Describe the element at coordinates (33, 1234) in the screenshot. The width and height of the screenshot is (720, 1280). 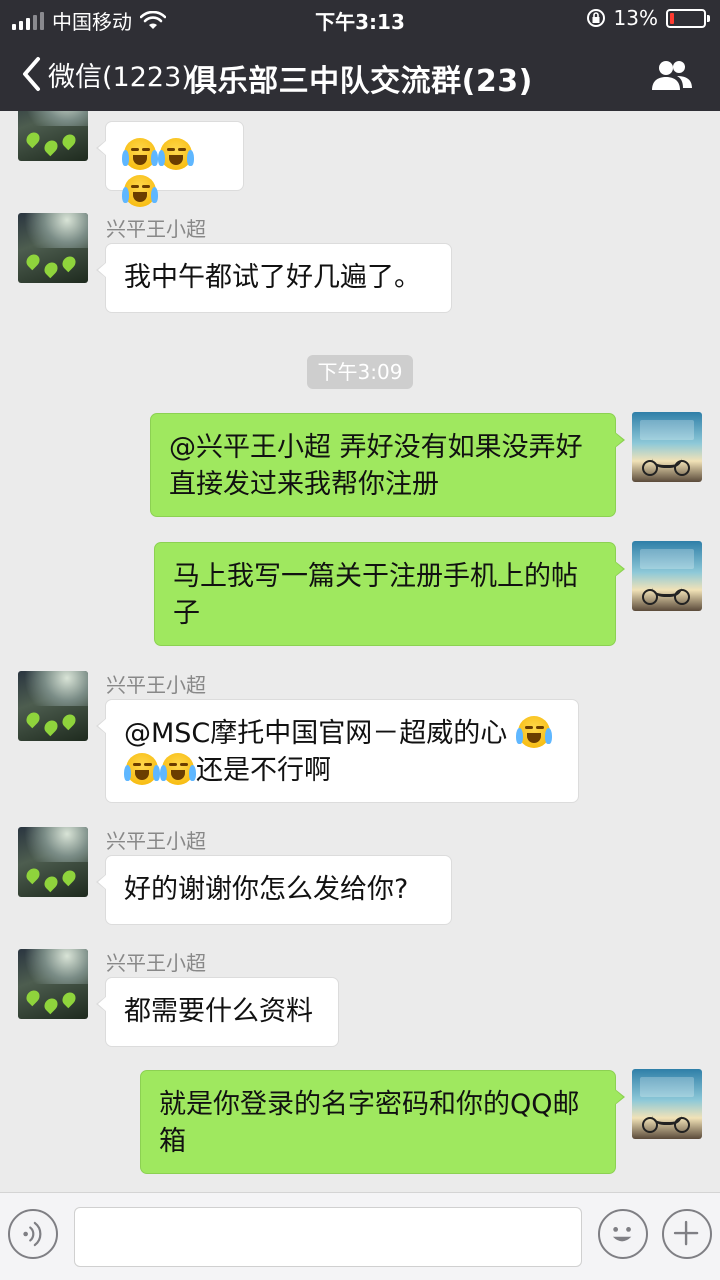
I see `voice-icon` at that location.